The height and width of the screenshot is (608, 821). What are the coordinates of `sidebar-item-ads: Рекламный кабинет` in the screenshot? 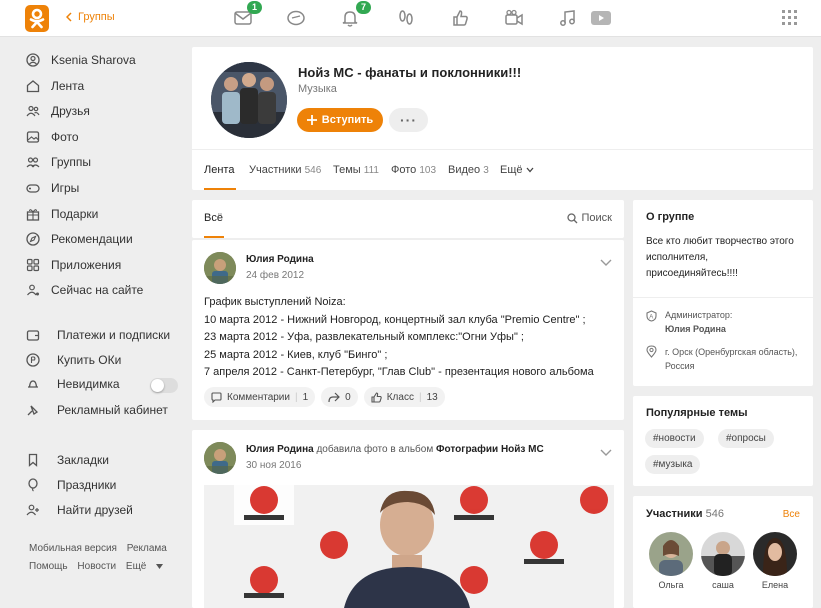 It's located at (96, 410).